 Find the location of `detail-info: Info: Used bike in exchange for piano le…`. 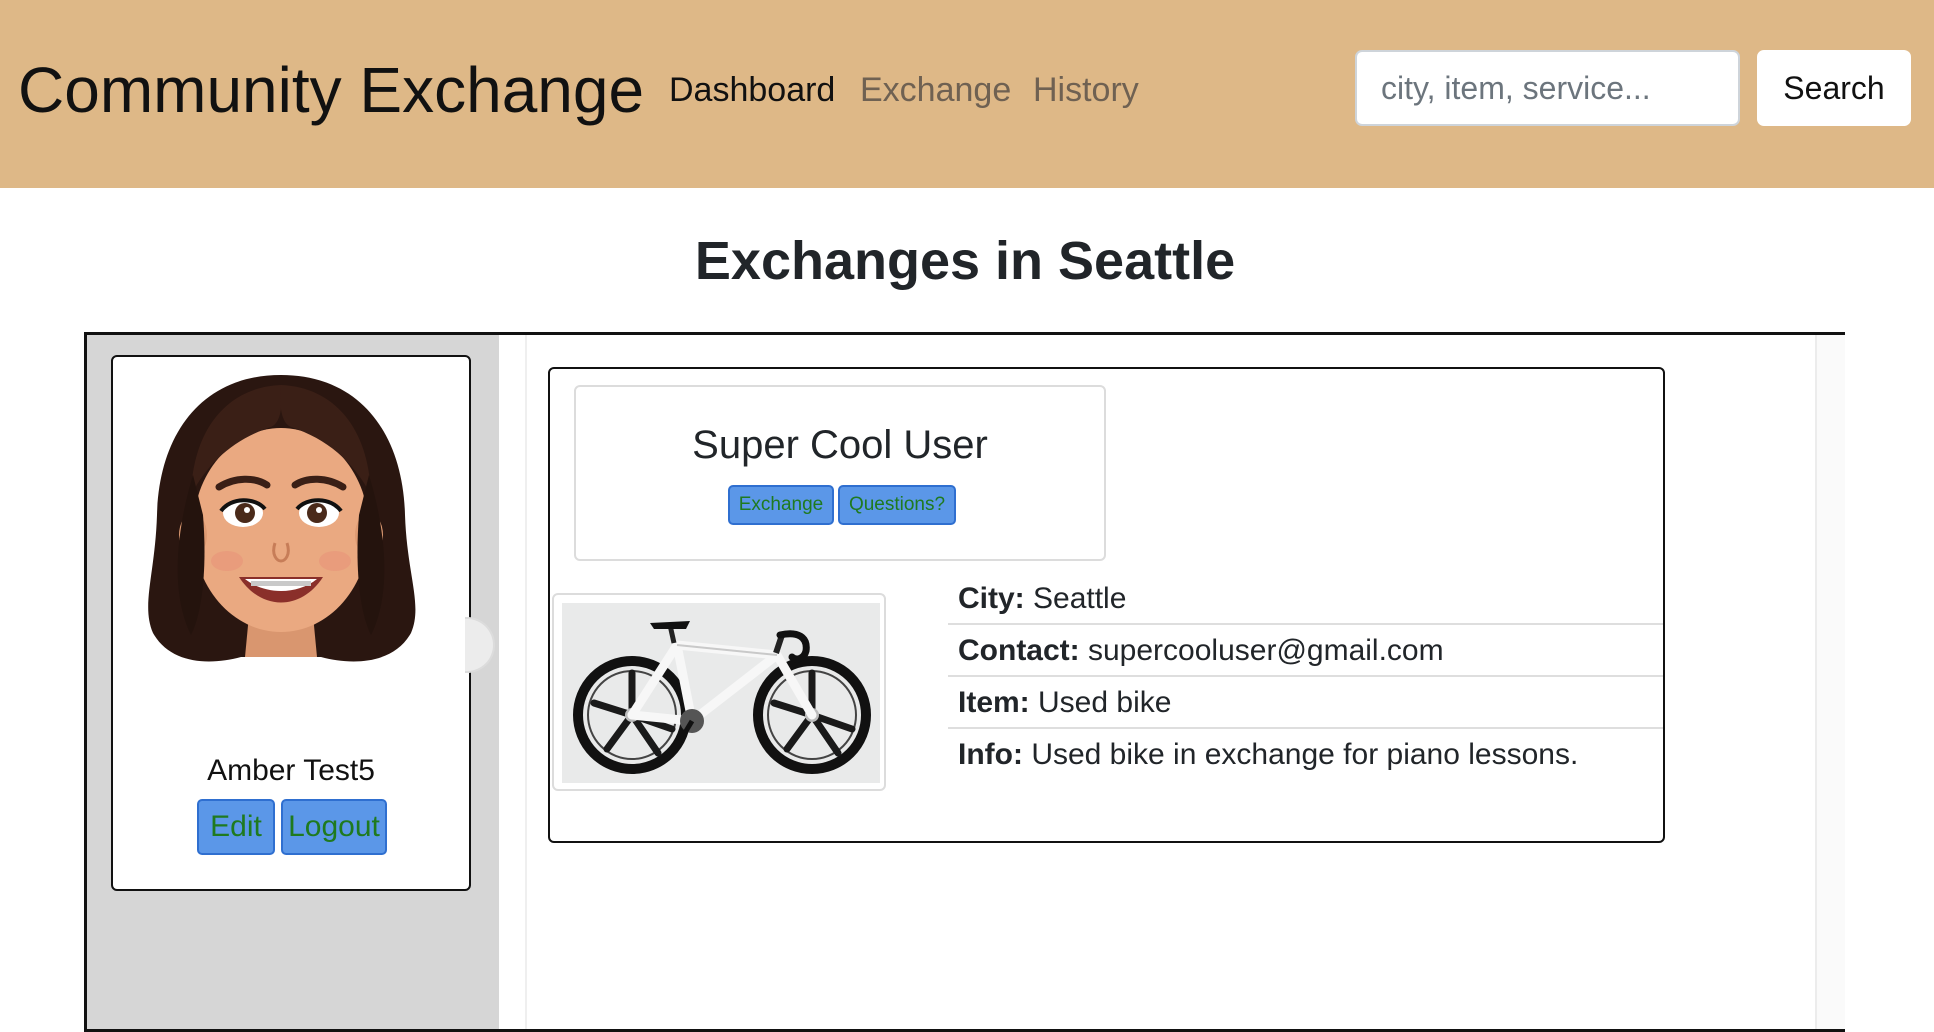

detail-info: Info: Used bike in exchange for piano le… is located at coordinates (1305, 755).